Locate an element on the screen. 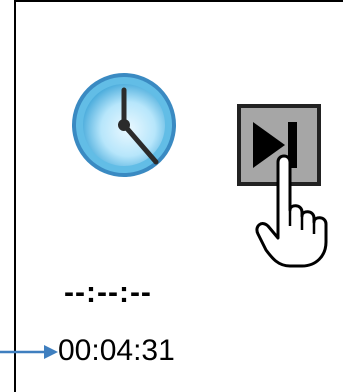 The height and width of the screenshot is (392, 343). pointing-hand-icon is located at coordinates (294, 211).